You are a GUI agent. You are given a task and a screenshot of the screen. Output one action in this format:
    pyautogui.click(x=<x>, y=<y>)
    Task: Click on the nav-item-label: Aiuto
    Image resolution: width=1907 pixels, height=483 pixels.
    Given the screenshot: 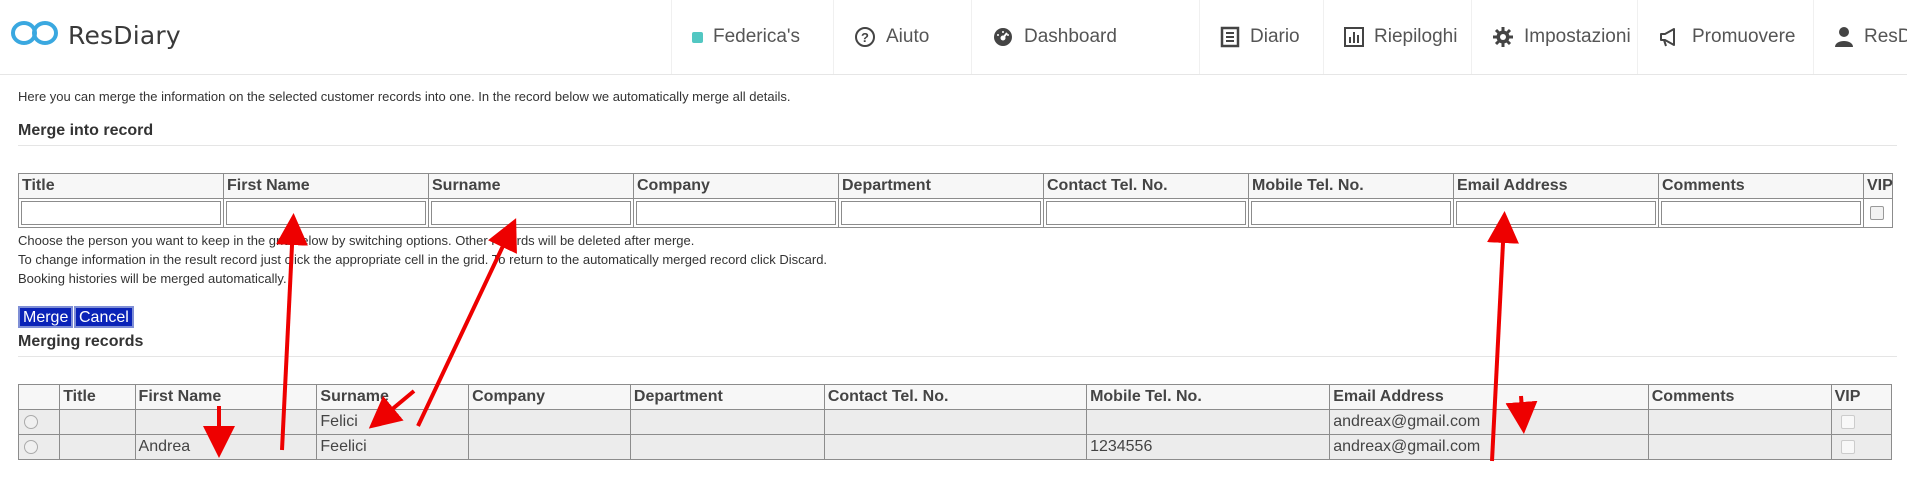 What is the action you would take?
    pyautogui.click(x=908, y=36)
    